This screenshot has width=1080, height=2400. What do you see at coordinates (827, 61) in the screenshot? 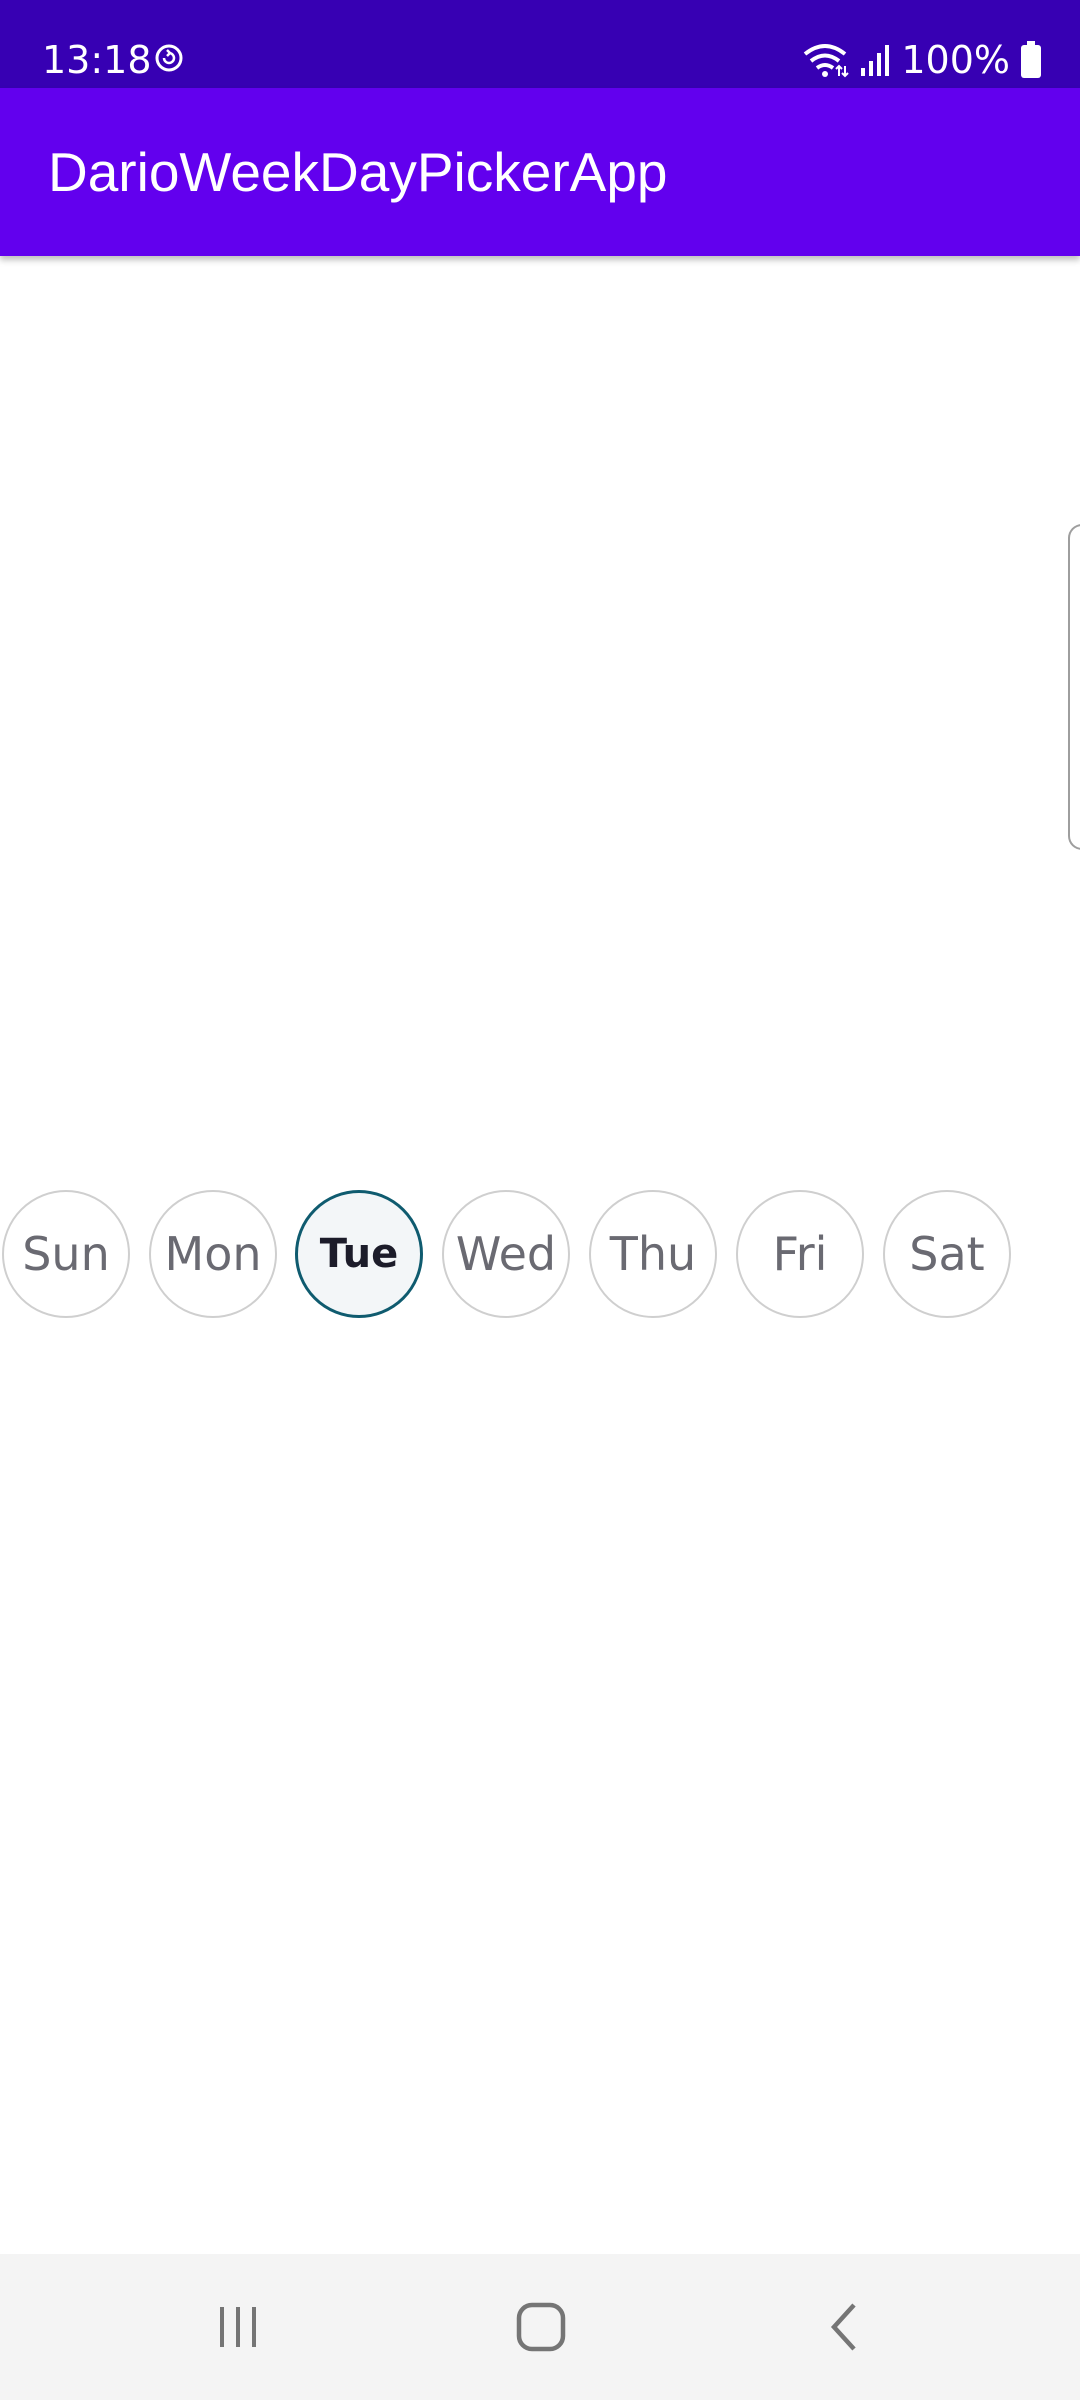
I see `wifi-icon` at bounding box center [827, 61].